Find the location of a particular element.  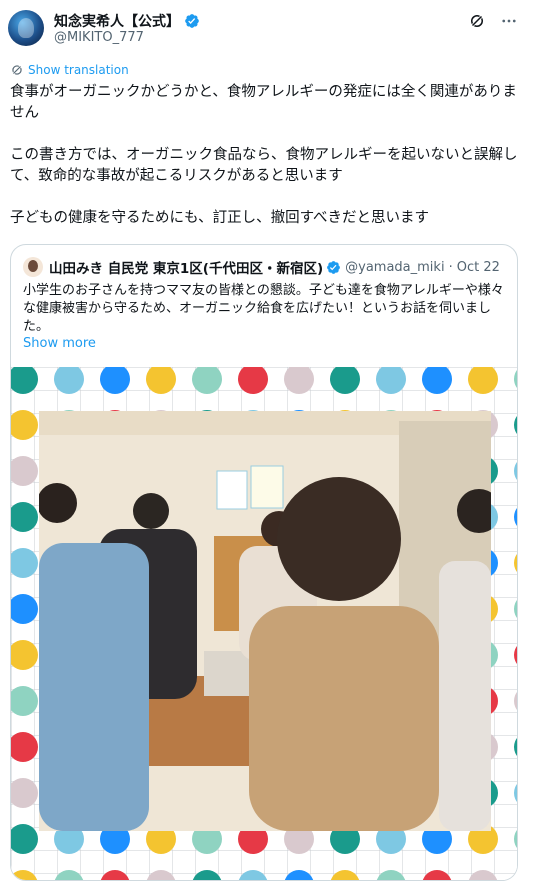

quoted-date: Oct 22 is located at coordinates (478, 267).